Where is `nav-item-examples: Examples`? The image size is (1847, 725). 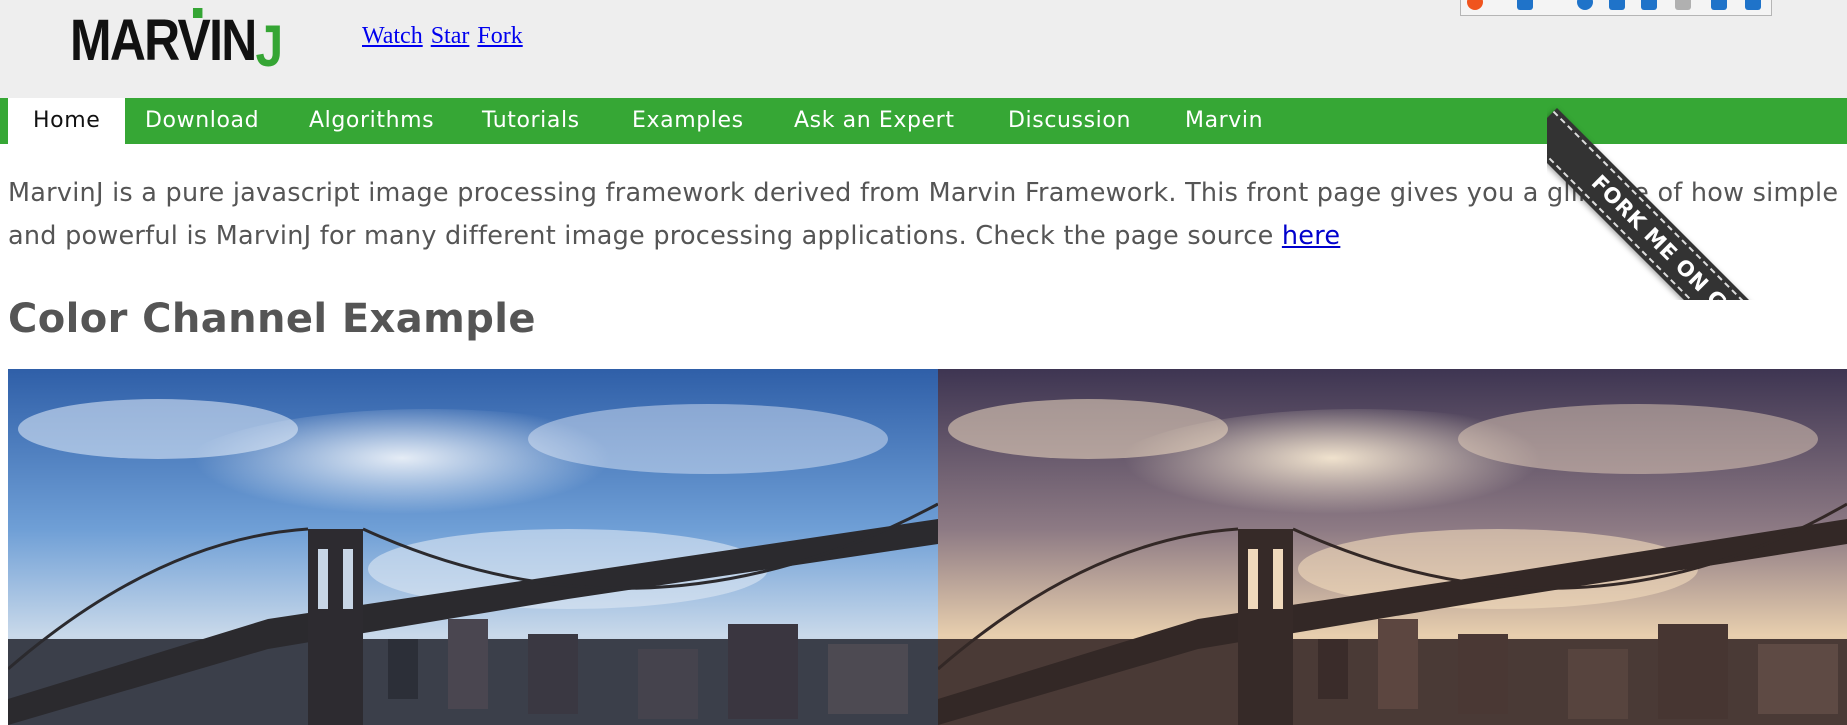 nav-item-examples: Examples is located at coordinates (688, 121).